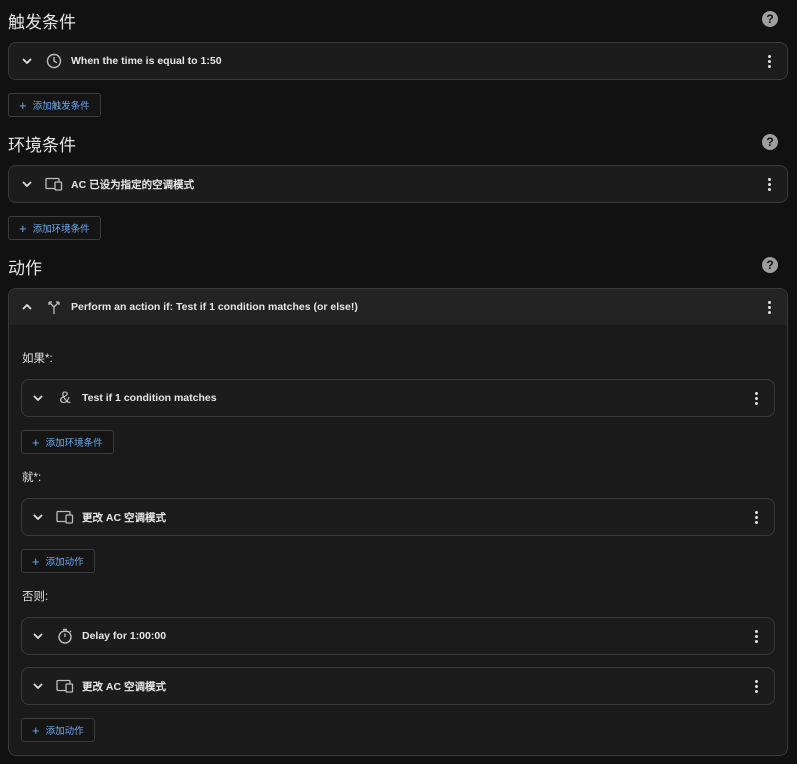  Describe the element at coordinates (61, 106) in the screenshot. I see `add-trigger-label: 添加触发条件` at that location.